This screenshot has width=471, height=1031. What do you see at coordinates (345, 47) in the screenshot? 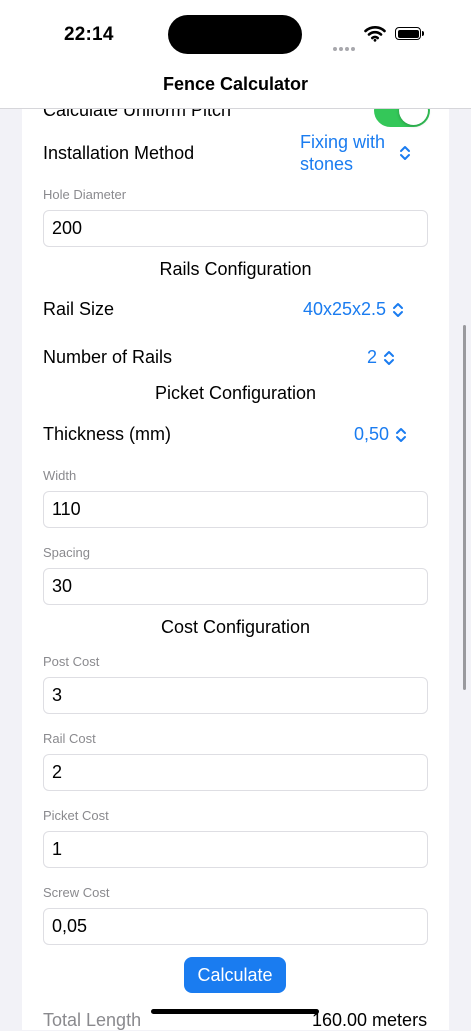
I see `cellular-signal-icon` at bounding box center [345, 47].